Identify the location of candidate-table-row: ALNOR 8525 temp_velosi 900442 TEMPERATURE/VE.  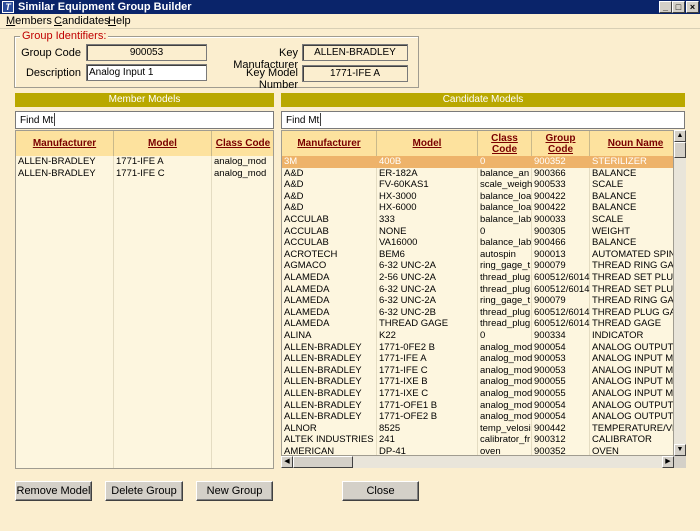
(477, 429).